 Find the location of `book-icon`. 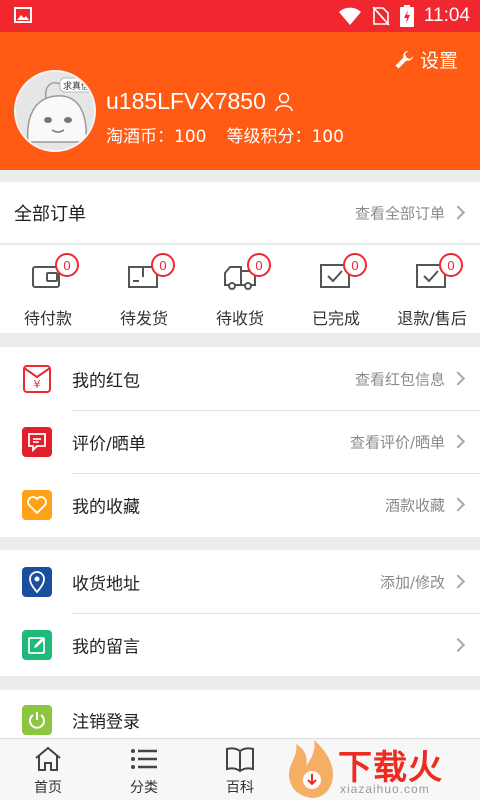

book-icon is located at coordinates (240, 760).